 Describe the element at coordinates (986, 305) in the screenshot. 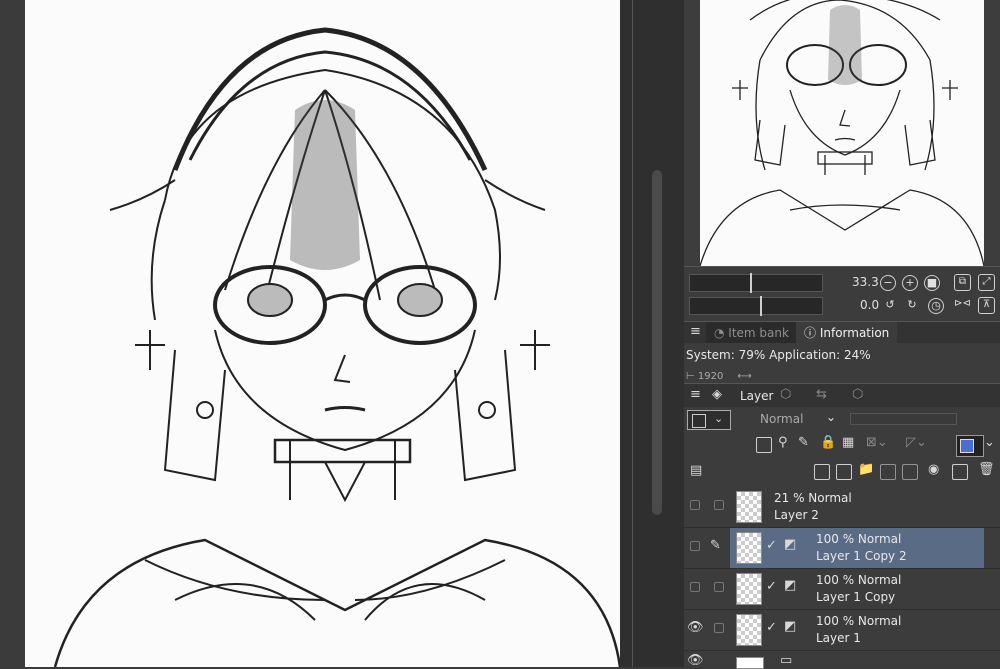

I see `flip-vertical-icon: ⊼` at that location.